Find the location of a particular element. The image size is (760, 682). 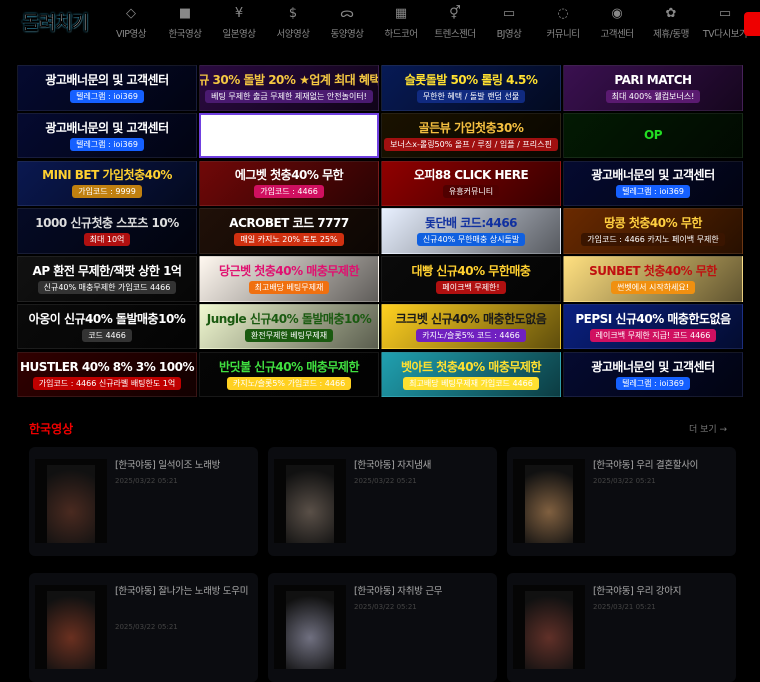

ad-banner: 벳아트 첫충40% 매충무제한최고배당 베팅무제재 가입코드 4466 is located at coordinates (471, 374).